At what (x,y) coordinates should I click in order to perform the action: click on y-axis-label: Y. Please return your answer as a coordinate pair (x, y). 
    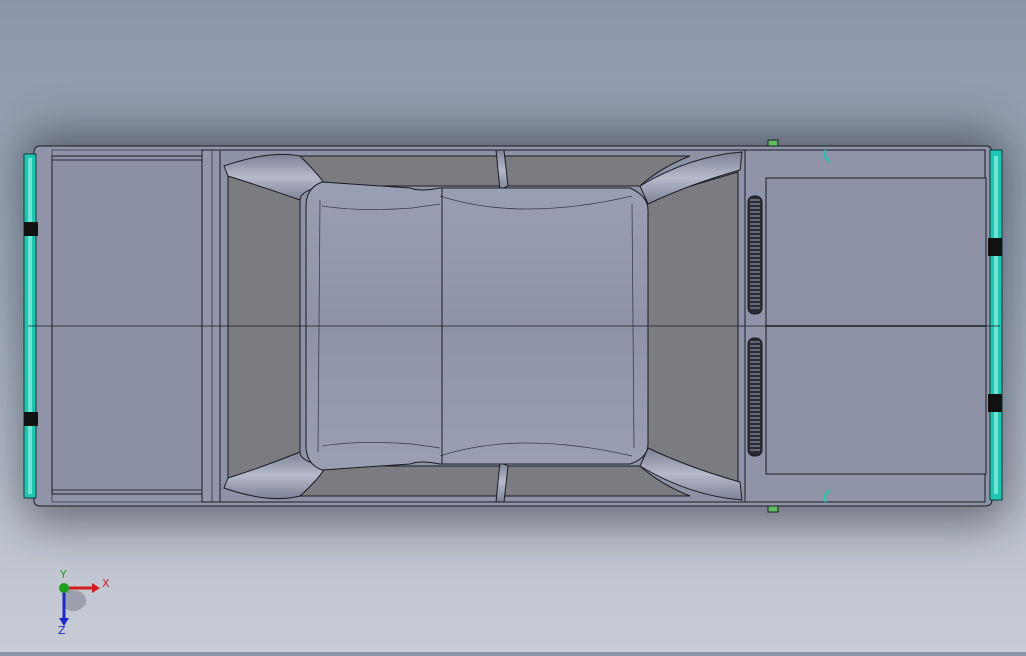
    Looking at the image, I should click on (63, 574).